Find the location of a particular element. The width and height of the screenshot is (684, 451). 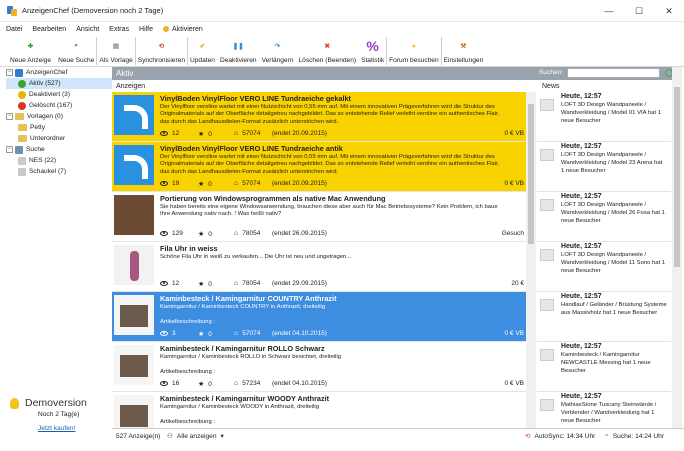

menu-ansicht: Ansicht is located at coordinates (87, 29).